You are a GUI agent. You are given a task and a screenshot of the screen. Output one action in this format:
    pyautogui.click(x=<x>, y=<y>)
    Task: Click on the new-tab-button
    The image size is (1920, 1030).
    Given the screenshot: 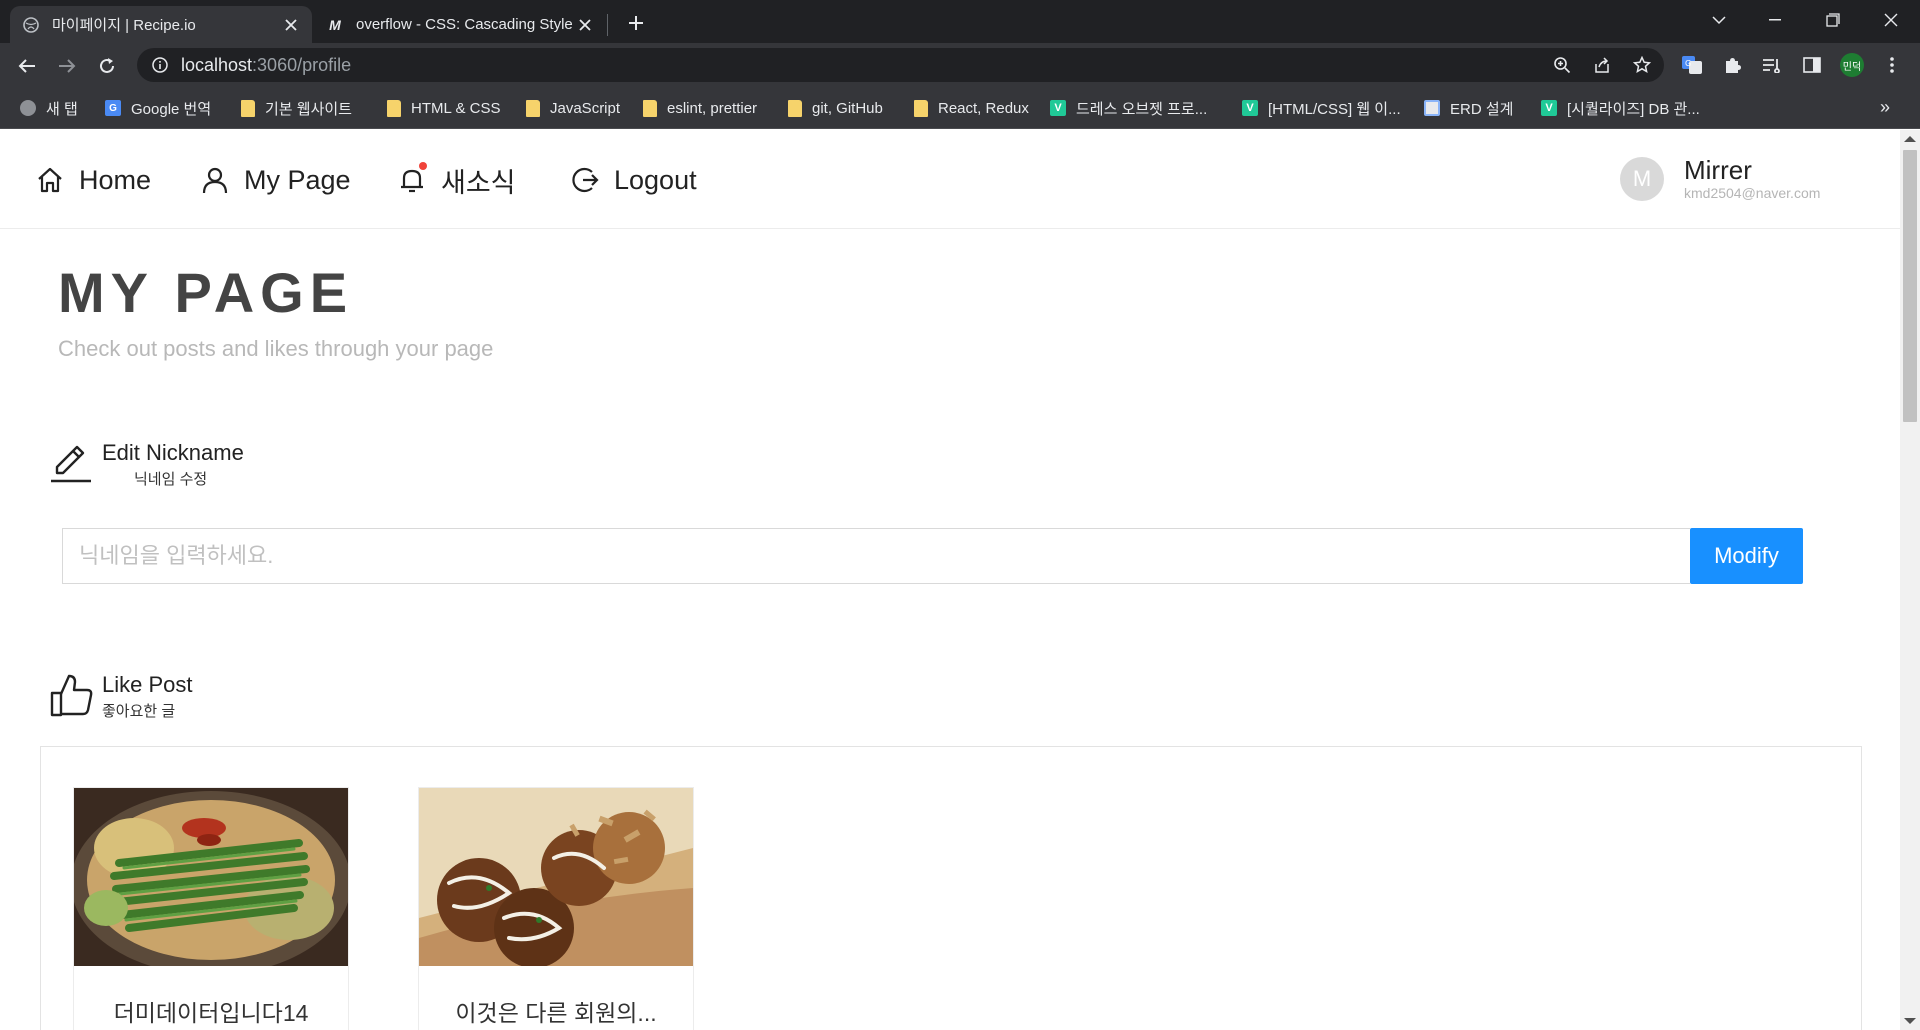 What is the action you would take?
    pyautogui.click(x=636, y=23)
    